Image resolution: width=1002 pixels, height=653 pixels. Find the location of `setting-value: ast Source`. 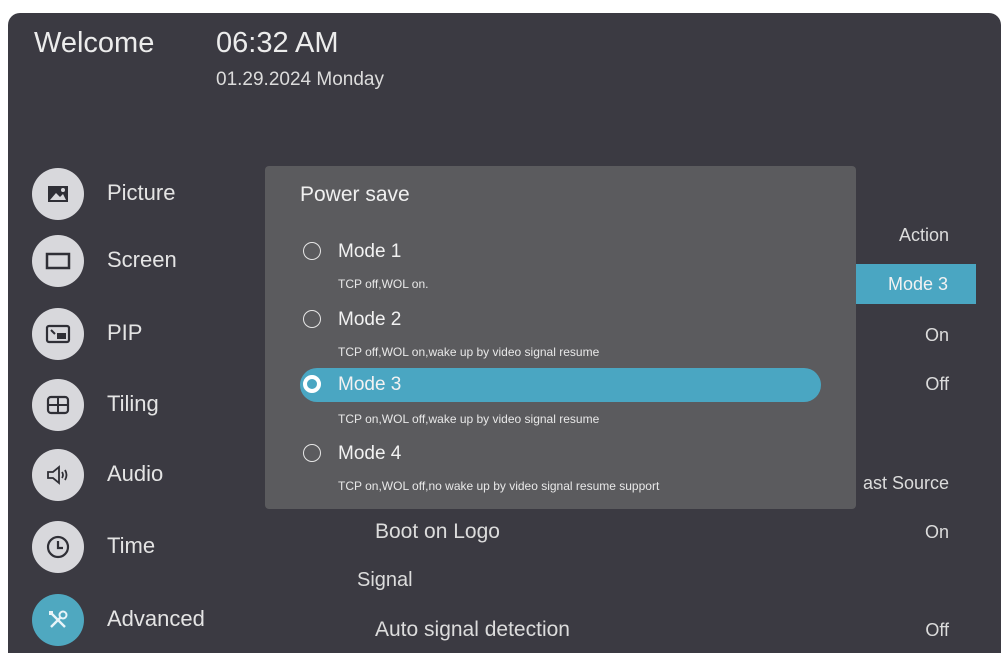

setting-value: ast Source is located at coordinates (905, 483).